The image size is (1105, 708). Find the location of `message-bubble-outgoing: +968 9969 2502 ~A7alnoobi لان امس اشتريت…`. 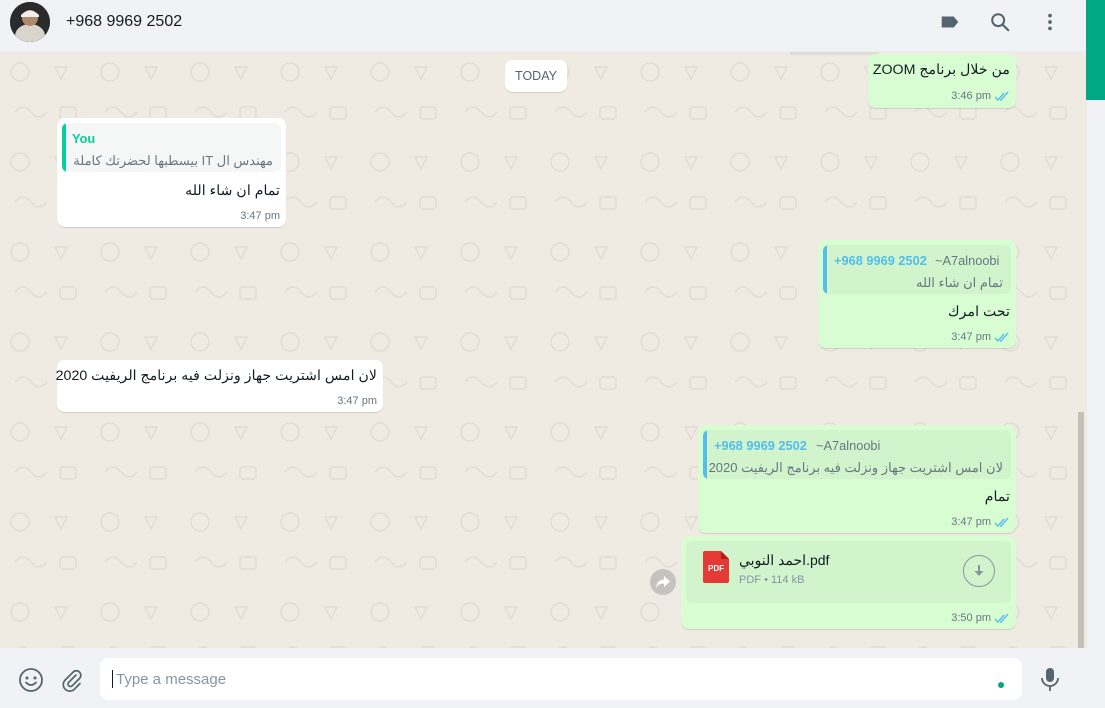

message-bubble-outgoing: +968 9969 2502 ~A7alnoobi لان امس اشتريت… is located at coordinates (857, 479).